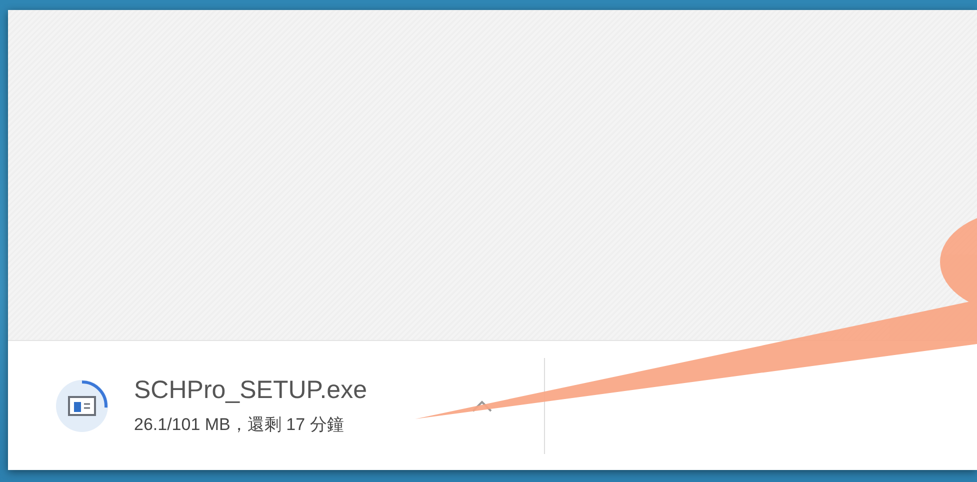  Describe the element at coordinates (239, 425) in the screenshot. I see `download-status: 26.1/101 MB，還剩 17 分鐘` at that location.